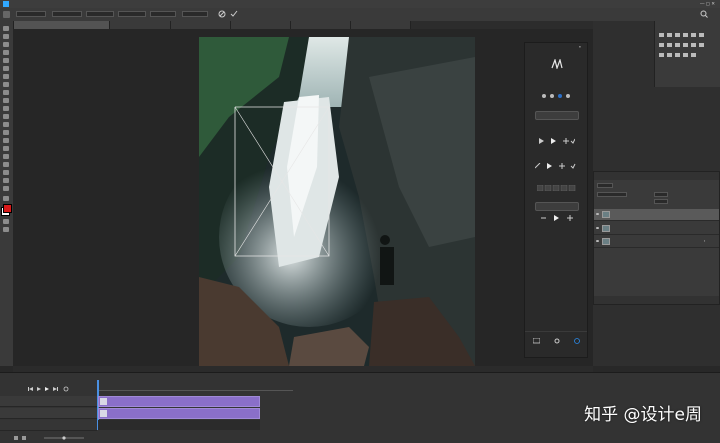  What do you see at coordinates (536, 341) in the screenshot?
I see `monitor-icon` at bounding box center [536, 341].